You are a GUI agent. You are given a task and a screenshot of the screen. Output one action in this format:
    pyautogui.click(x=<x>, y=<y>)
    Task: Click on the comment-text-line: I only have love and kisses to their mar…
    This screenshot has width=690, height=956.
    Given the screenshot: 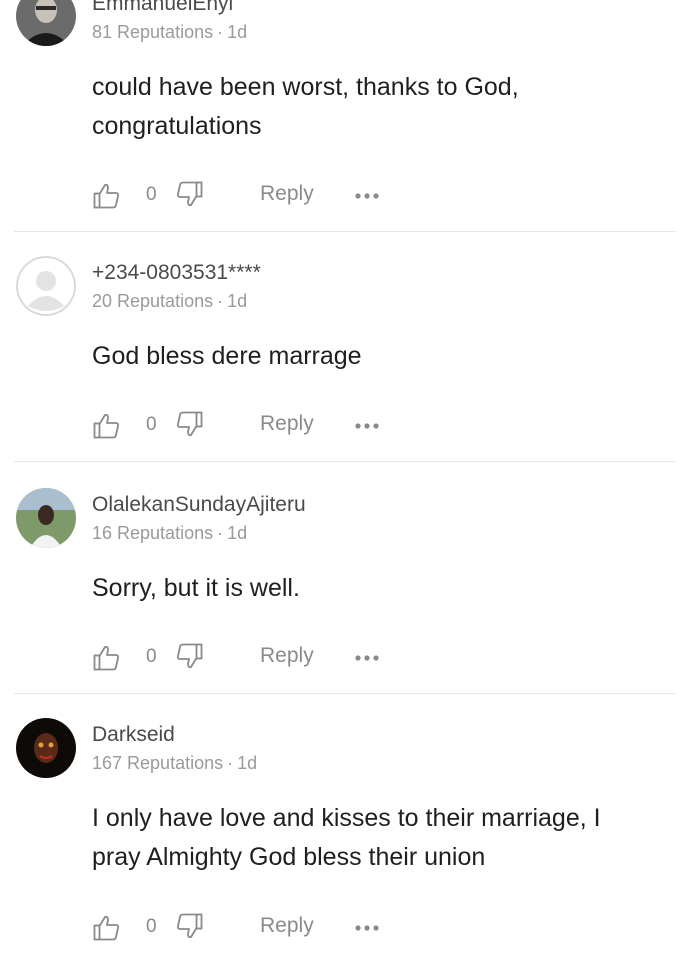 What is the action you would take?
    pyautogui.click(x=346, y=818)
    